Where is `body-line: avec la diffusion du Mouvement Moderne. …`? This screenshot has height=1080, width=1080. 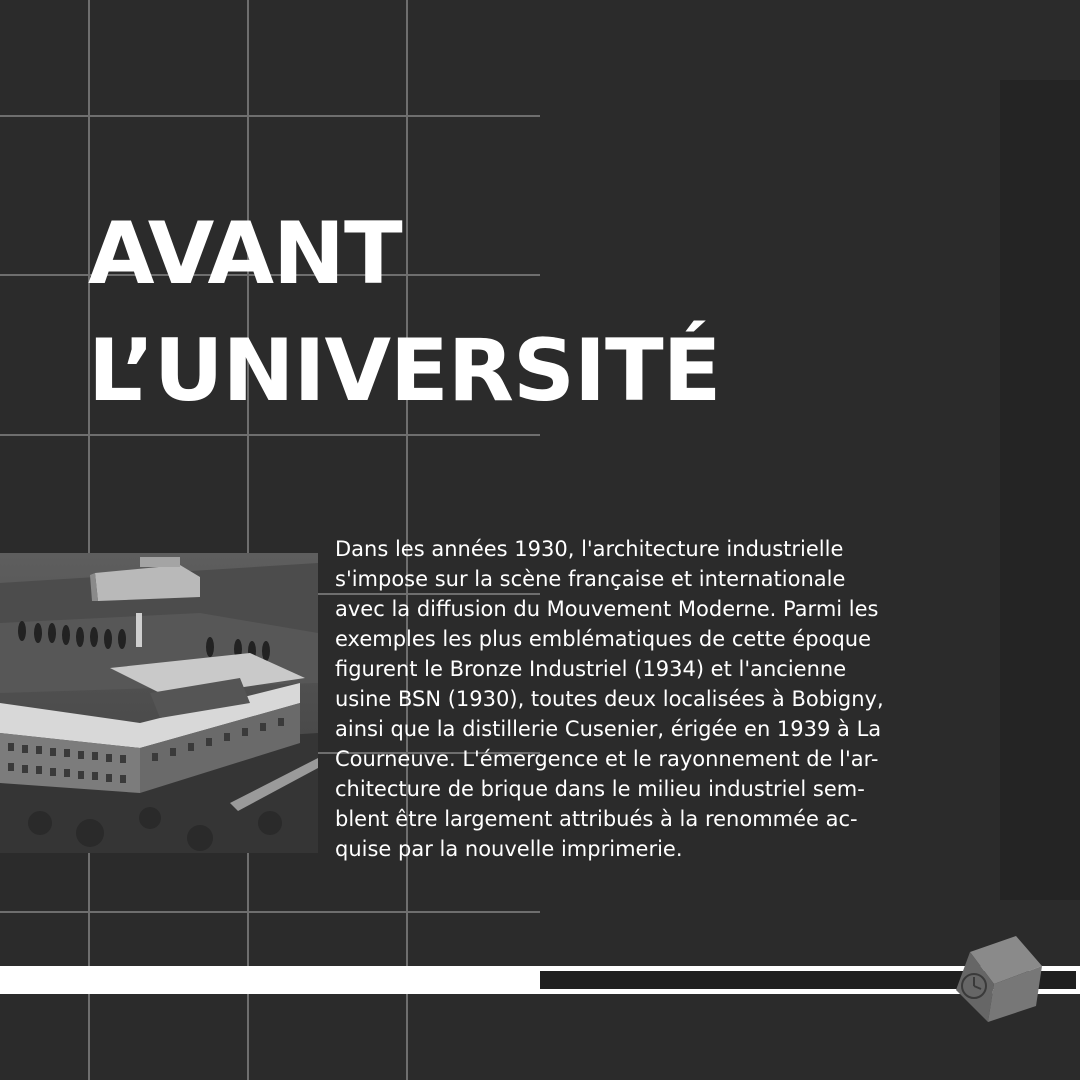
body-line: avec la diffusion du Mouvement Moderne. … is located at coordinates (607, 609).